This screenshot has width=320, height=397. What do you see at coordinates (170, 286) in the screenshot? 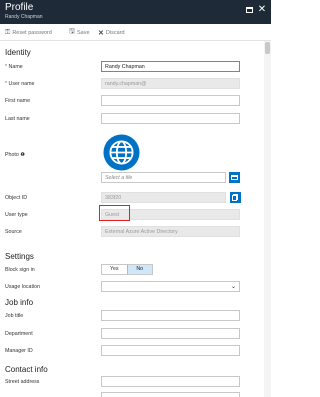
I see `usage-location-select: ⌄` at bounding box center [170, 286].